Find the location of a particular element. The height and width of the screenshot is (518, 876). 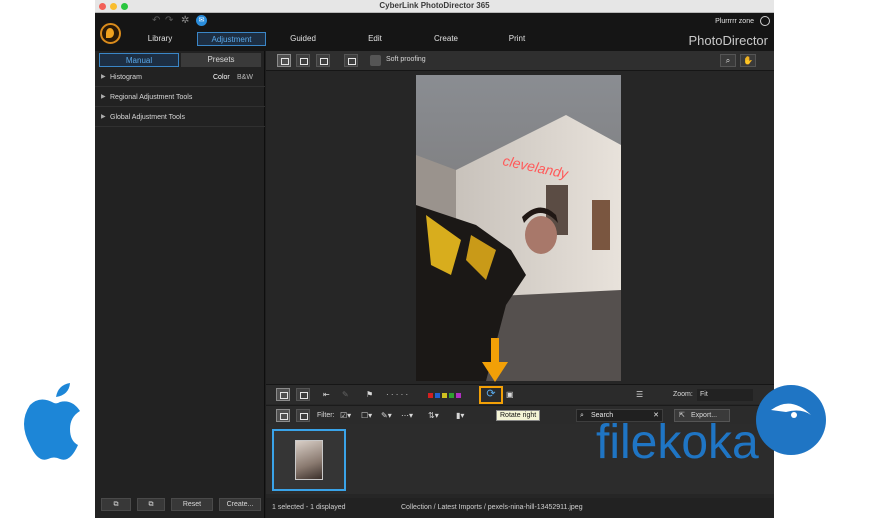

rotate-right-button: ⟳ is located at coordinates (491, 395).